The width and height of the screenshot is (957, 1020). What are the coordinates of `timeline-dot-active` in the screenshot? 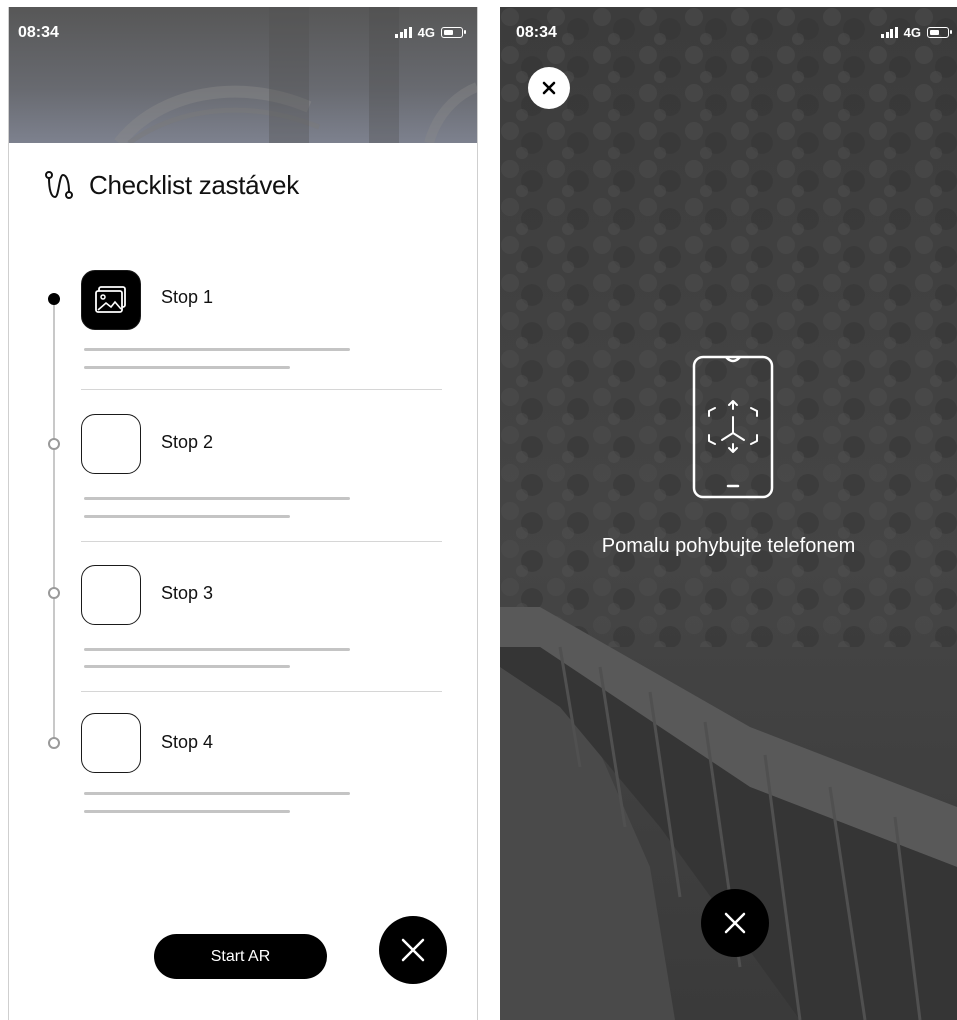 It's located at (54, 299).